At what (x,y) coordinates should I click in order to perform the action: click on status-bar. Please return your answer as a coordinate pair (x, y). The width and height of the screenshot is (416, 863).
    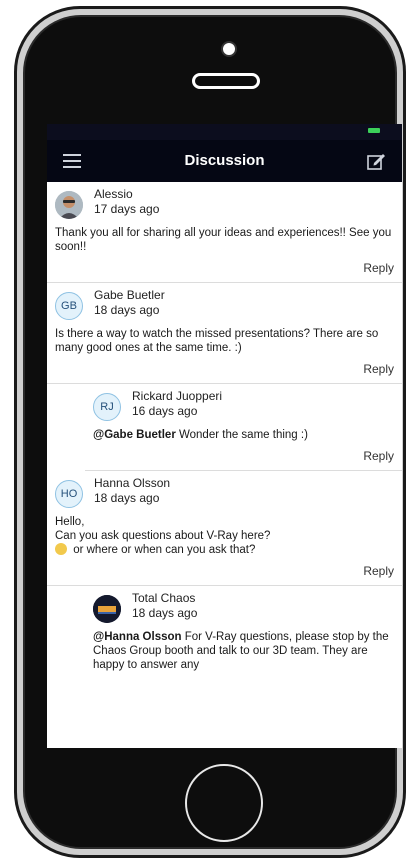
    Looking at the image, I should click on (224, 132).